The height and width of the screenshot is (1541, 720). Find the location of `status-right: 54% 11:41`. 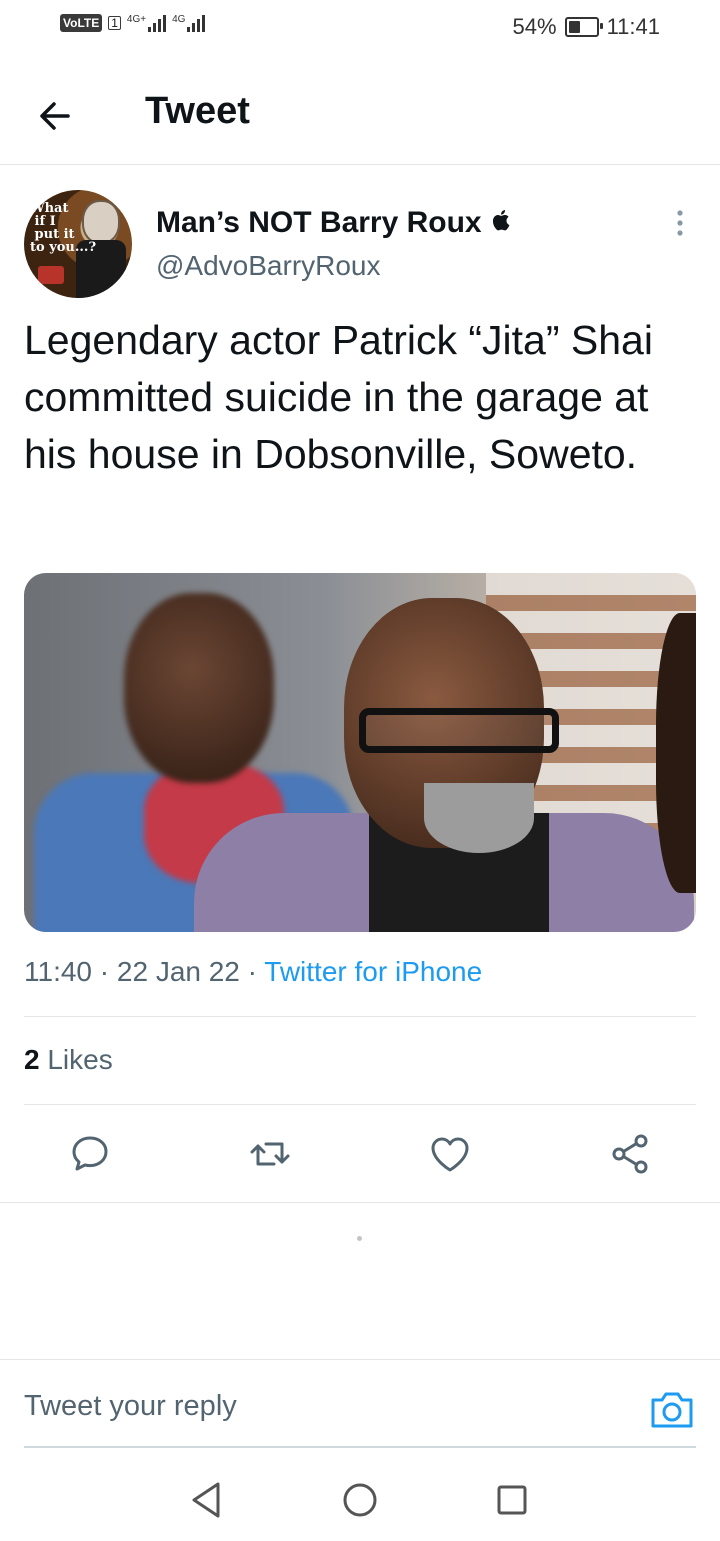

status-right: 54% 11:41 is located at coordinates (586, 27).